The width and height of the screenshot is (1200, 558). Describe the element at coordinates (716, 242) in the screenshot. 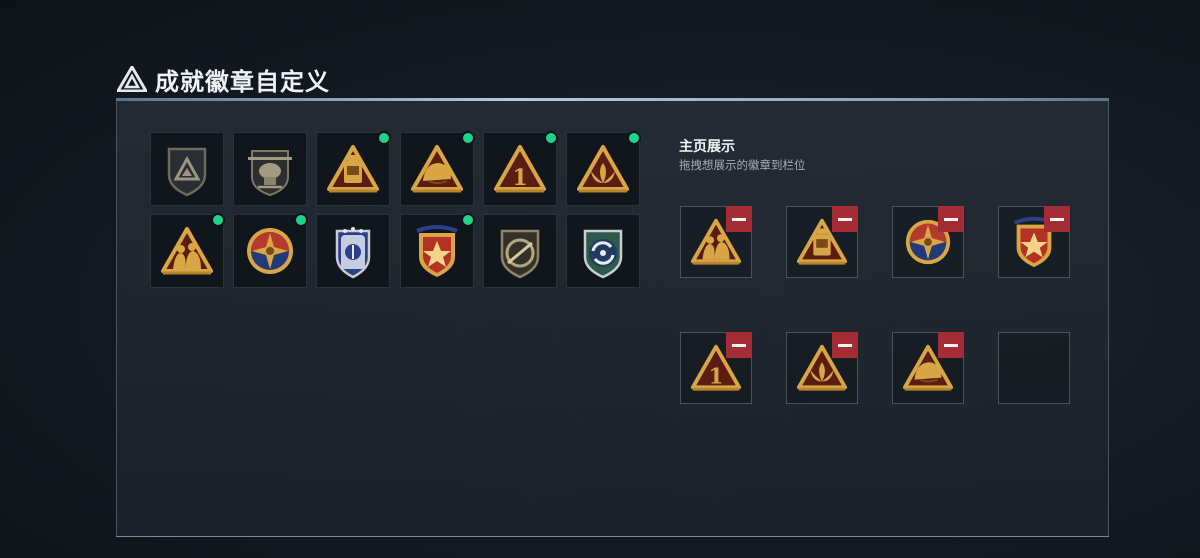

I see `showcase-slot-soldiers-triangle-badge` at that location.